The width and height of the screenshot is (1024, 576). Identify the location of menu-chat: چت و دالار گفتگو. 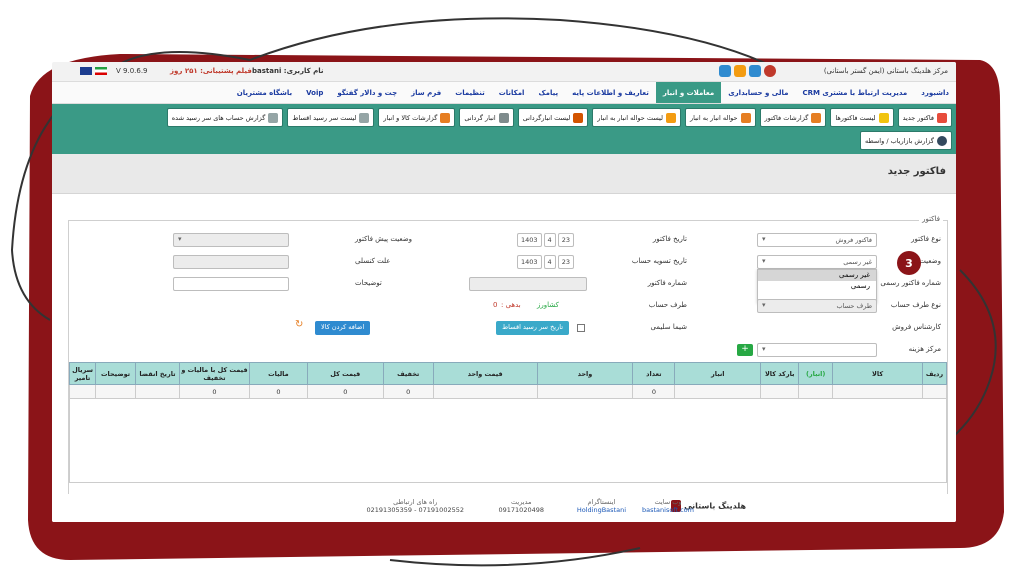
(367, 92).